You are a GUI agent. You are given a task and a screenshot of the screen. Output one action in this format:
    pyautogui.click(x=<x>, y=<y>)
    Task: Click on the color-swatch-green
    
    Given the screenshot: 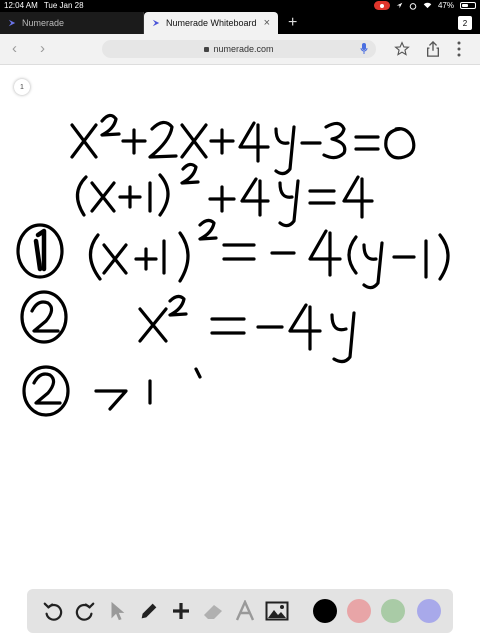 What is the action you would take?
    pyautogui.click(x=393, y=611)
    